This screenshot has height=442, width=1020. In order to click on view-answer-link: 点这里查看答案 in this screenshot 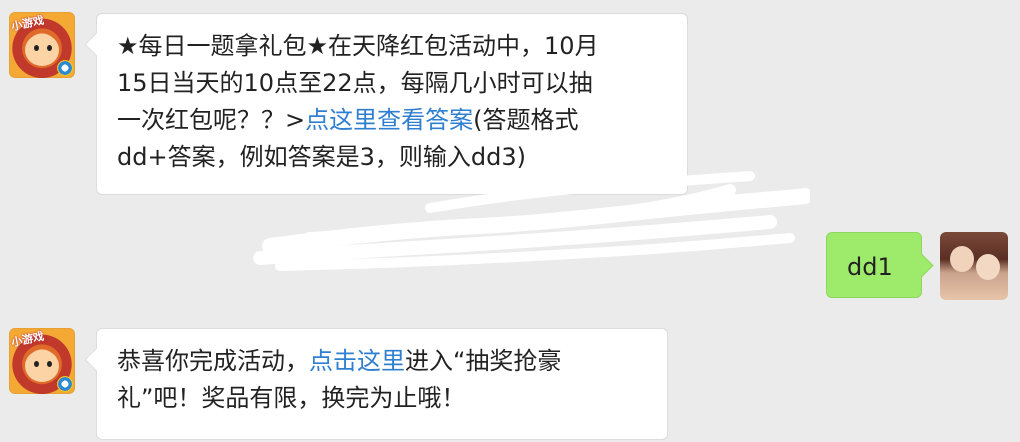, I will do `click(389, 120)`.